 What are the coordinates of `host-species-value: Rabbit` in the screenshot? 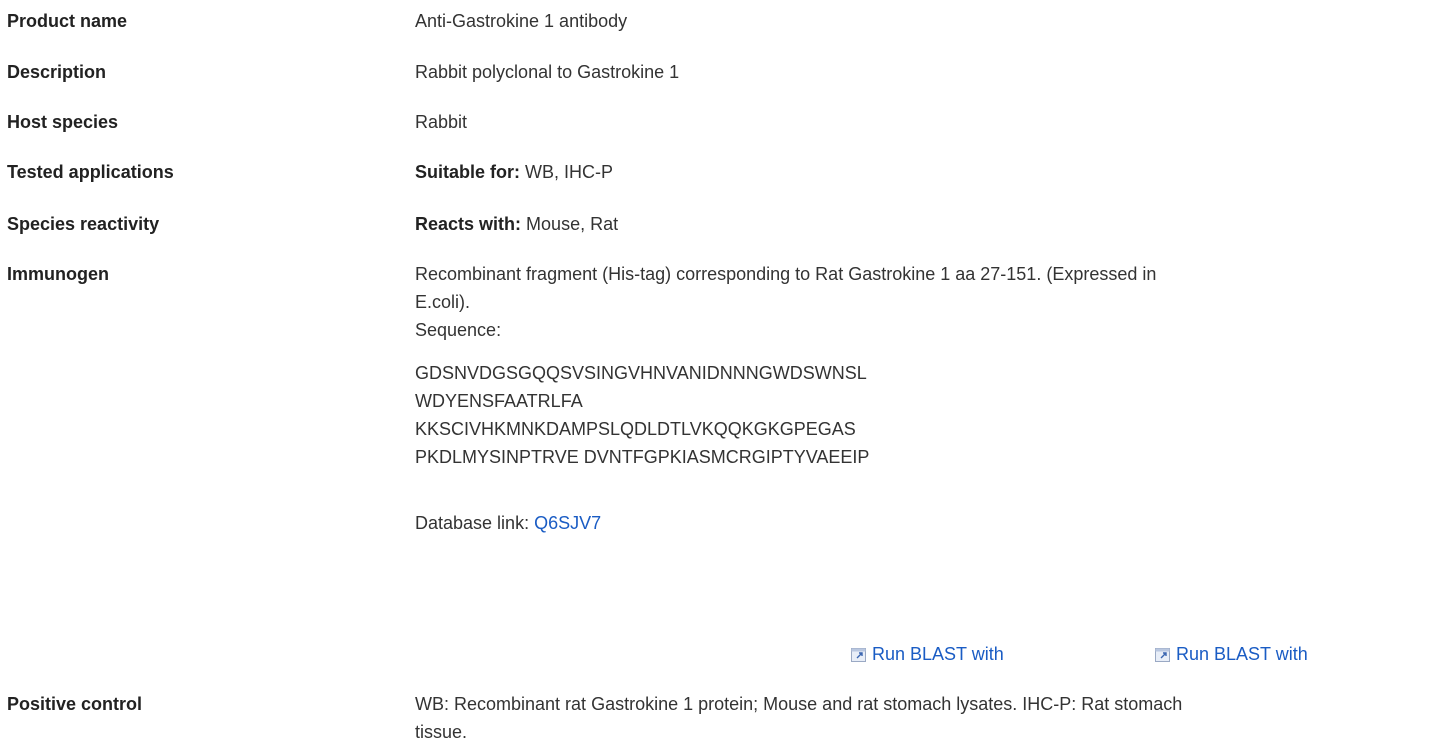 It's located at (441, 122).